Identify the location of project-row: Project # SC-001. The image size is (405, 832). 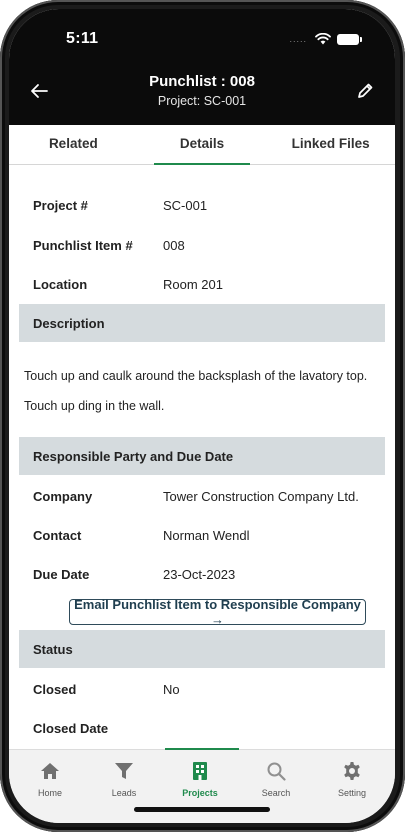
(202, 205).